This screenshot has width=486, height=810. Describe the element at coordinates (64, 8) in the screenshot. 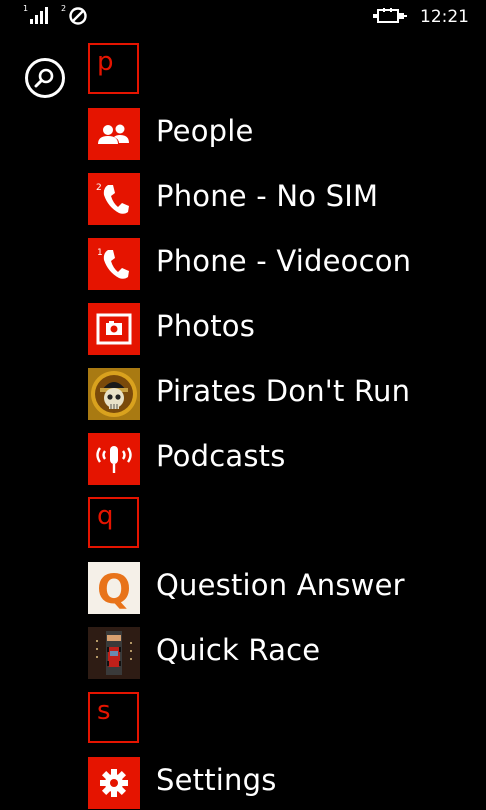

I see `sim2-label: 2` at that location.